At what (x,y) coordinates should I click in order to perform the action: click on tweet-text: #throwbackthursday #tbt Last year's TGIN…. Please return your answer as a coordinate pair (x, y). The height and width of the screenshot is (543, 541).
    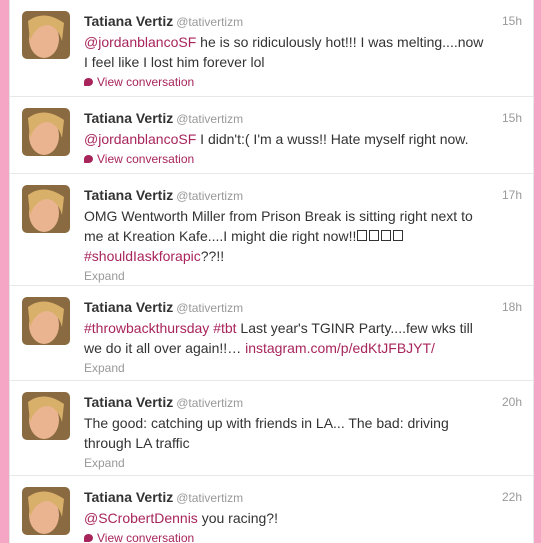
    Looking at the image, I should click on (287, 338).